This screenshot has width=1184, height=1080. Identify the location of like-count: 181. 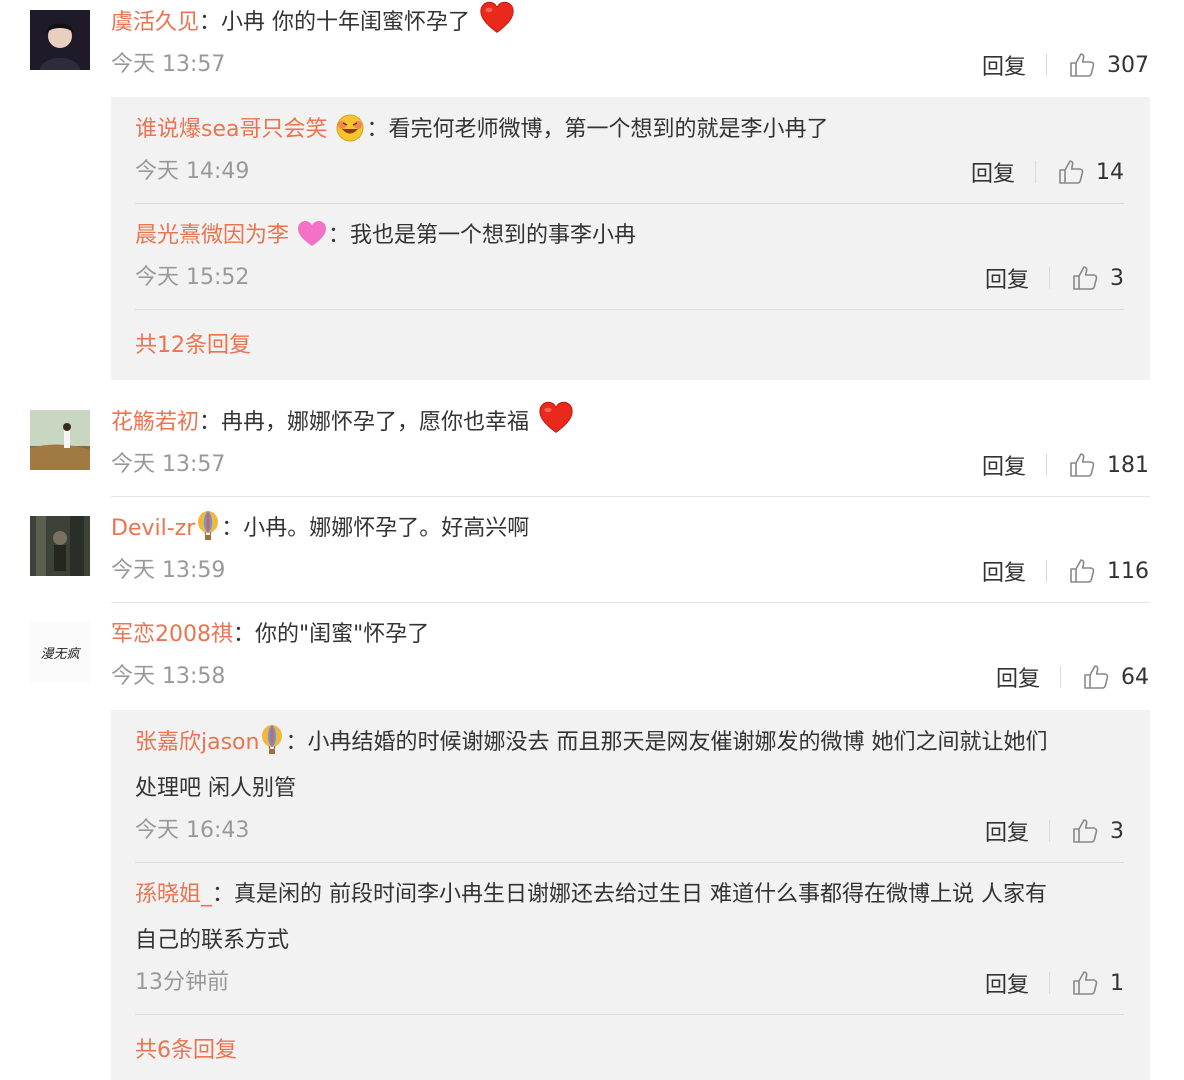
(1128, 465).